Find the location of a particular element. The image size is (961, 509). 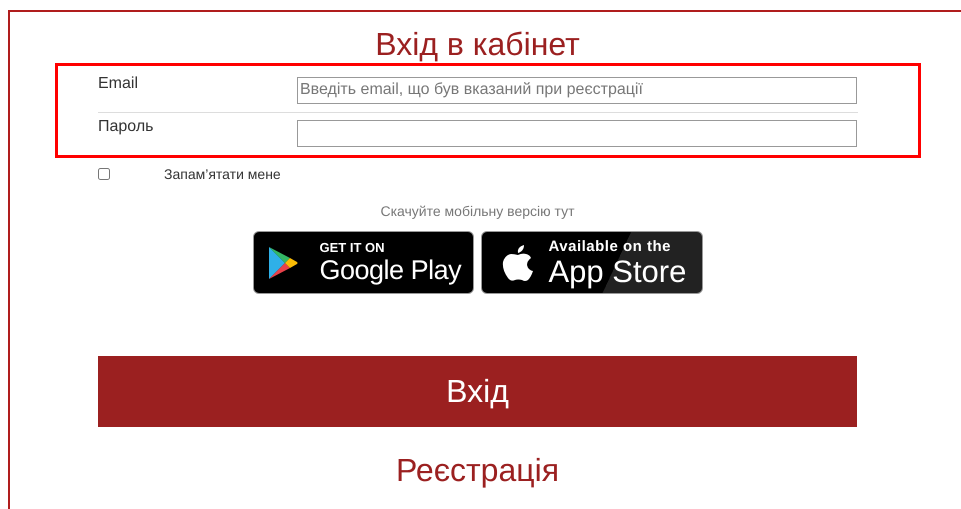

remember-label: Запам’ятати мене is located at coordinates (222, 174).